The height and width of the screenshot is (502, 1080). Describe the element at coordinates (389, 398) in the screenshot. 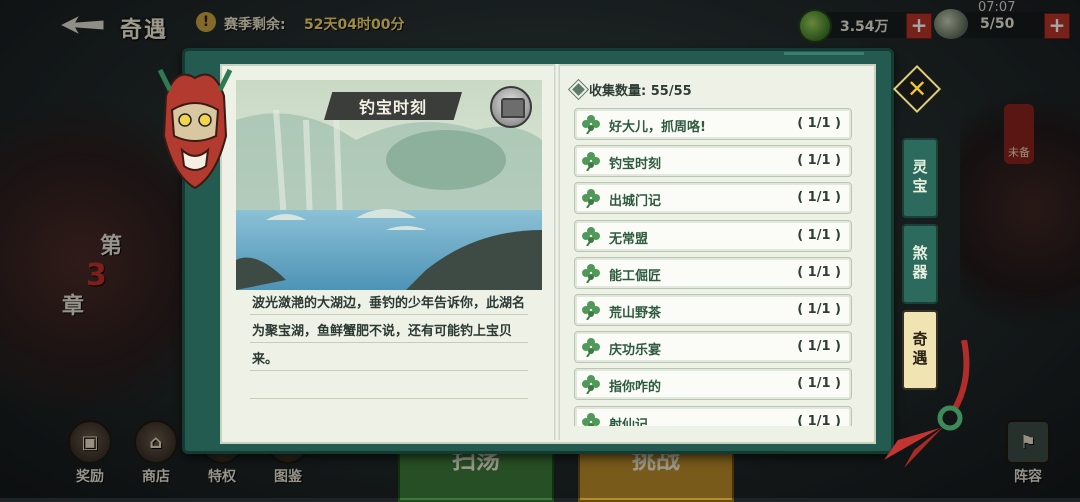

I see `rule-line` at that location.